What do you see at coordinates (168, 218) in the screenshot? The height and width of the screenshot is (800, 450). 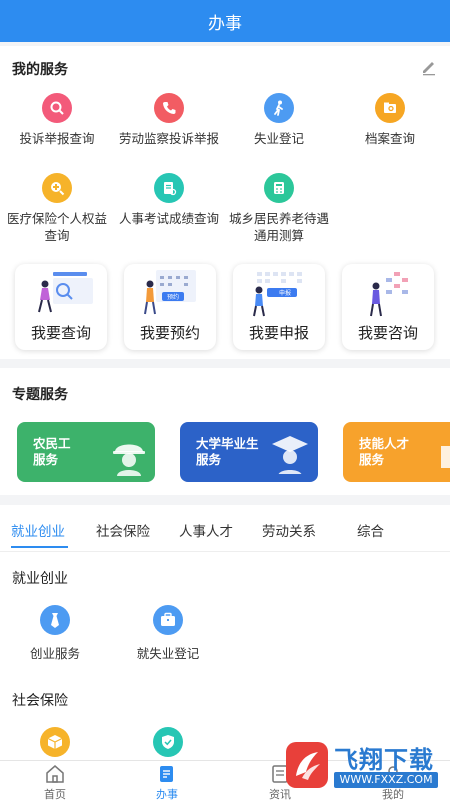 I see `service-label: 人事考试成绩查询` at bounding box center [168, 218].